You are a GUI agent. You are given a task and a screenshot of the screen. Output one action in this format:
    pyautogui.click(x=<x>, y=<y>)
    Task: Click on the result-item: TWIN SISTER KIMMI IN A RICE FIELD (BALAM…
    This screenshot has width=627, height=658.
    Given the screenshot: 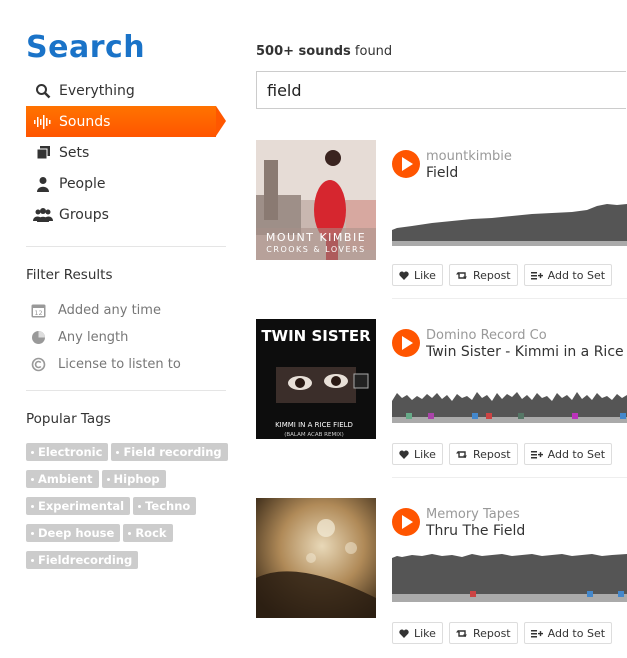 What is the action you would take?
    pyautogui.click(x=441, y=399)
    